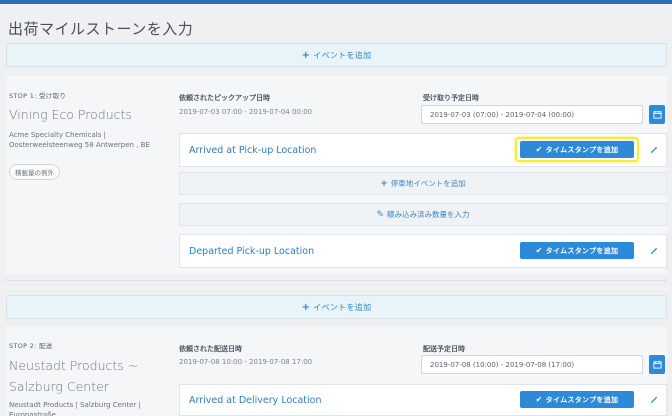 The width and height of the screenshot is (672, 416). I want to click on scheduled-pickup-label: 受け取り予定日時, so click(451, 98).